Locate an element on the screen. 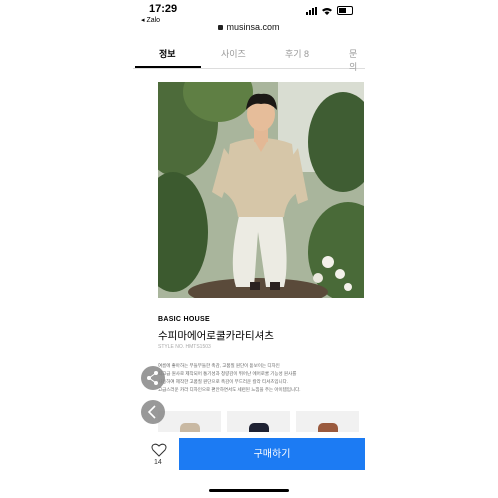 The width and height of the screenshot is (498, 498). chevron-left-icon is located at coordinates (151, 412).